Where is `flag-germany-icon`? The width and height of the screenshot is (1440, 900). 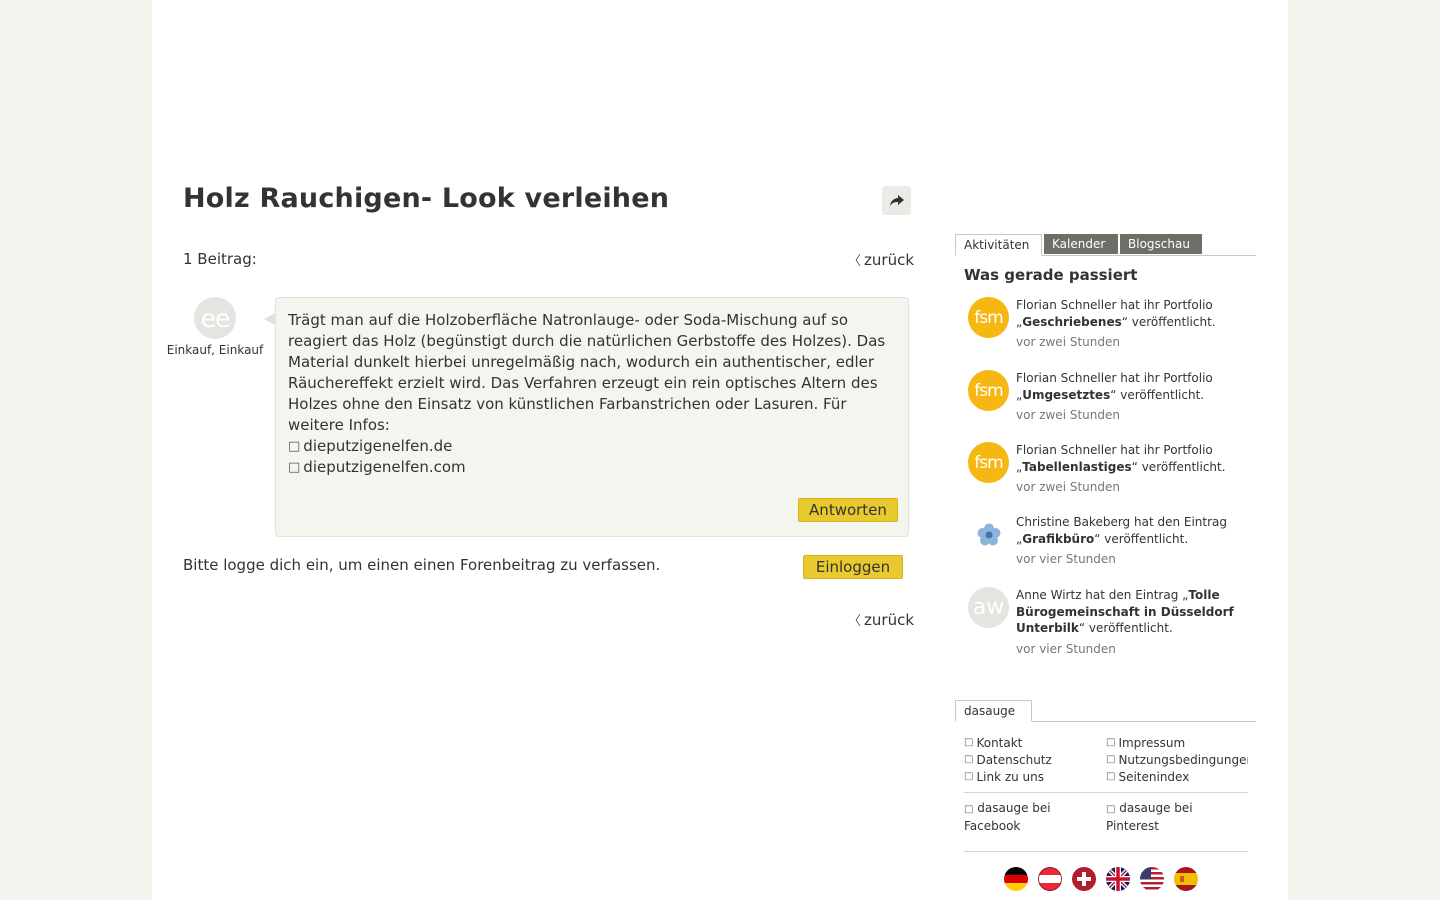
flag-germany-icon is located at coordinates (1016, 879).